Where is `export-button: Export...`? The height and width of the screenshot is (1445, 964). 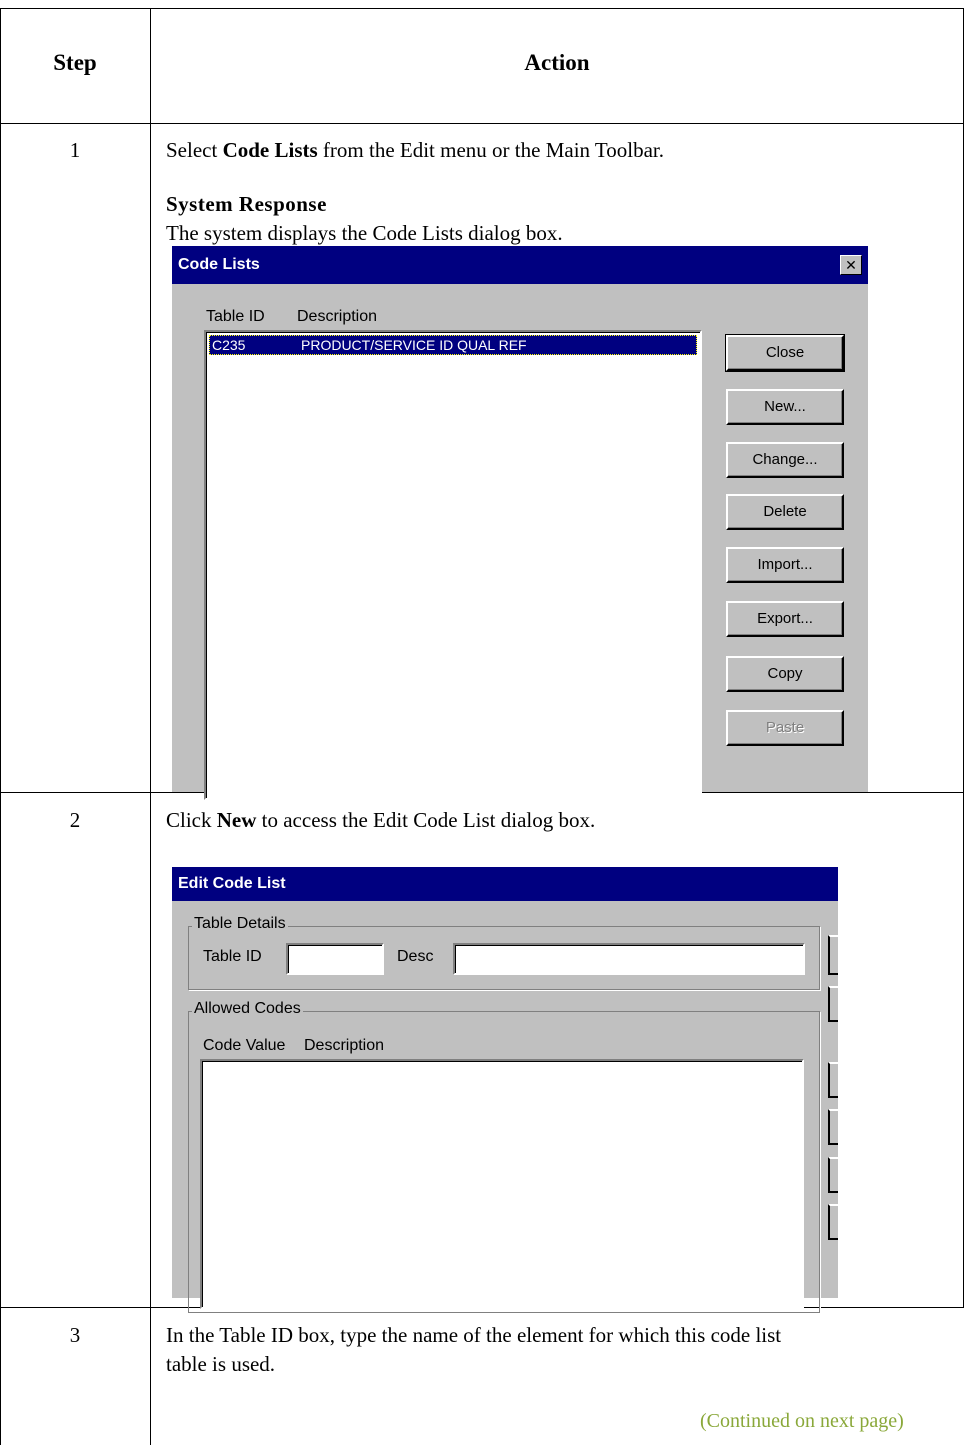
export-button: Export... is located at coordinates (785, 619).